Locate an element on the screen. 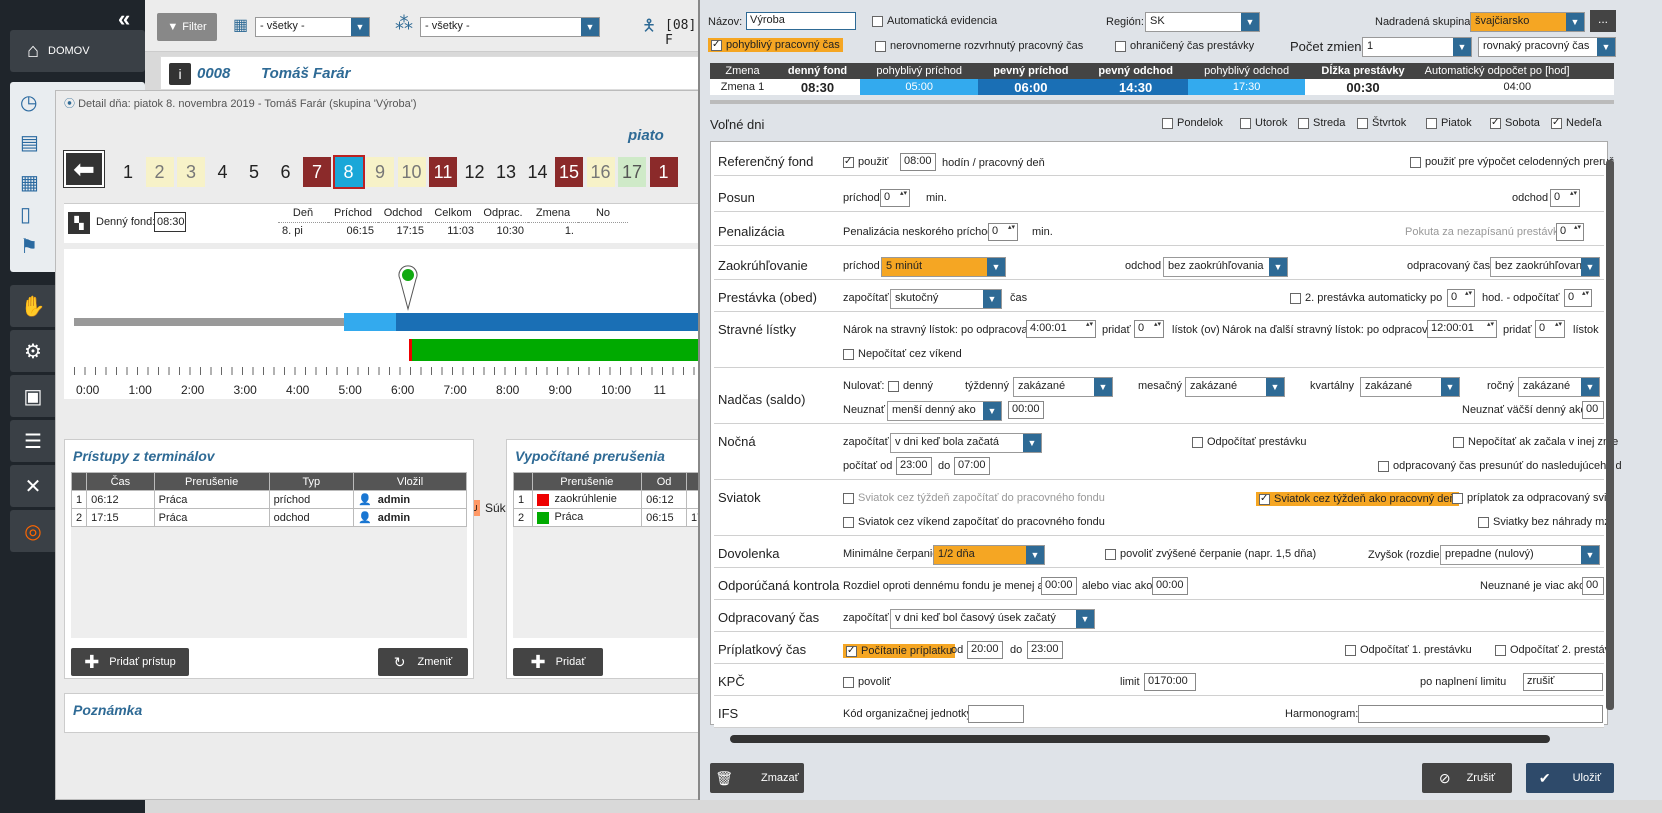 The width and height of the screenshot is (1662, 813). name-input: Výroba is located at coordinates (801, 21).